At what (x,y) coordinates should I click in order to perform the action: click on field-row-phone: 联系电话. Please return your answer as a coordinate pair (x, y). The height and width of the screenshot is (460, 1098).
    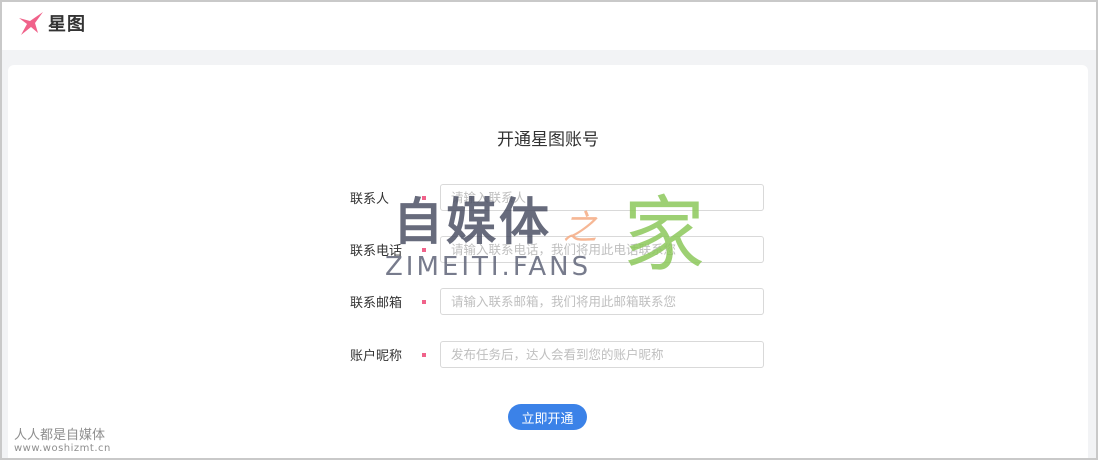
    Looking at the image, I should click on (548, 250).